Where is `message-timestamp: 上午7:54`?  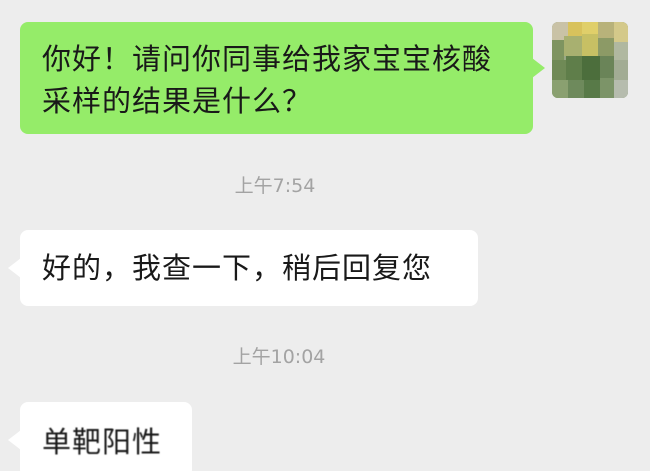
message-timestamp: 上午7:54 is located at coordinates (275, 186).